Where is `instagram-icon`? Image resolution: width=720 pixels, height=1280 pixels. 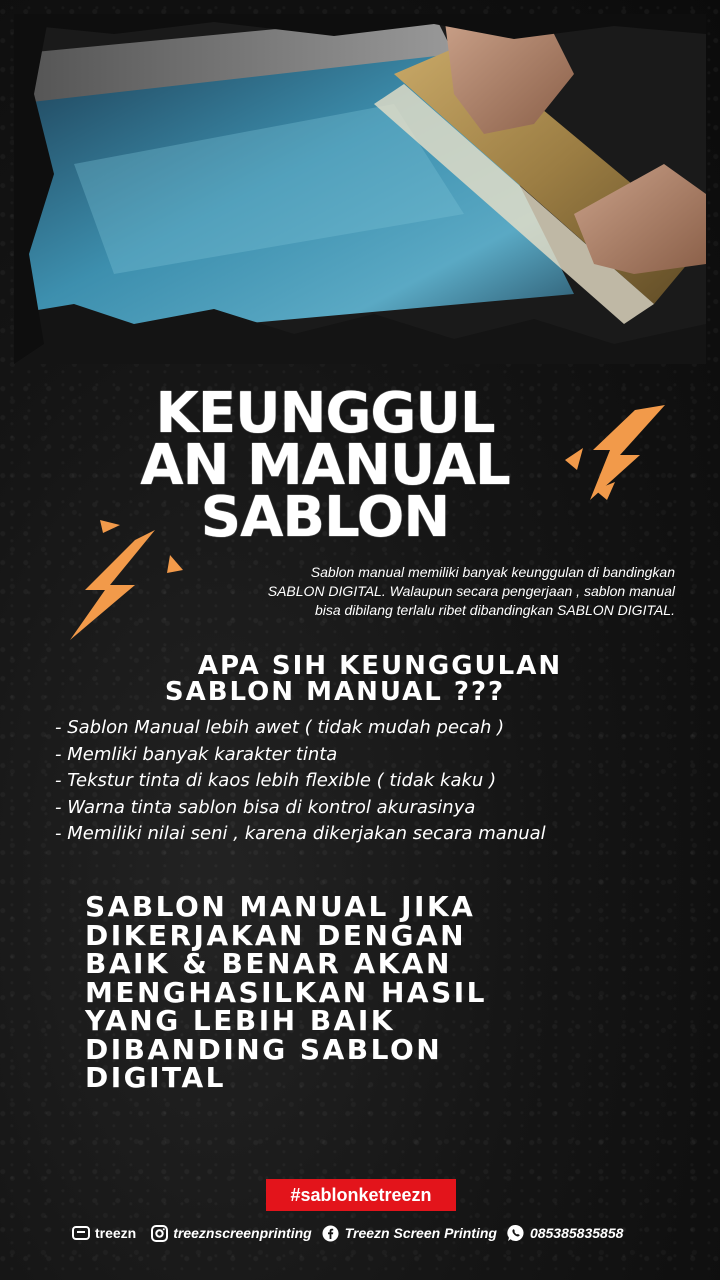
instagram-icon is located at coordinates (159, 1233).